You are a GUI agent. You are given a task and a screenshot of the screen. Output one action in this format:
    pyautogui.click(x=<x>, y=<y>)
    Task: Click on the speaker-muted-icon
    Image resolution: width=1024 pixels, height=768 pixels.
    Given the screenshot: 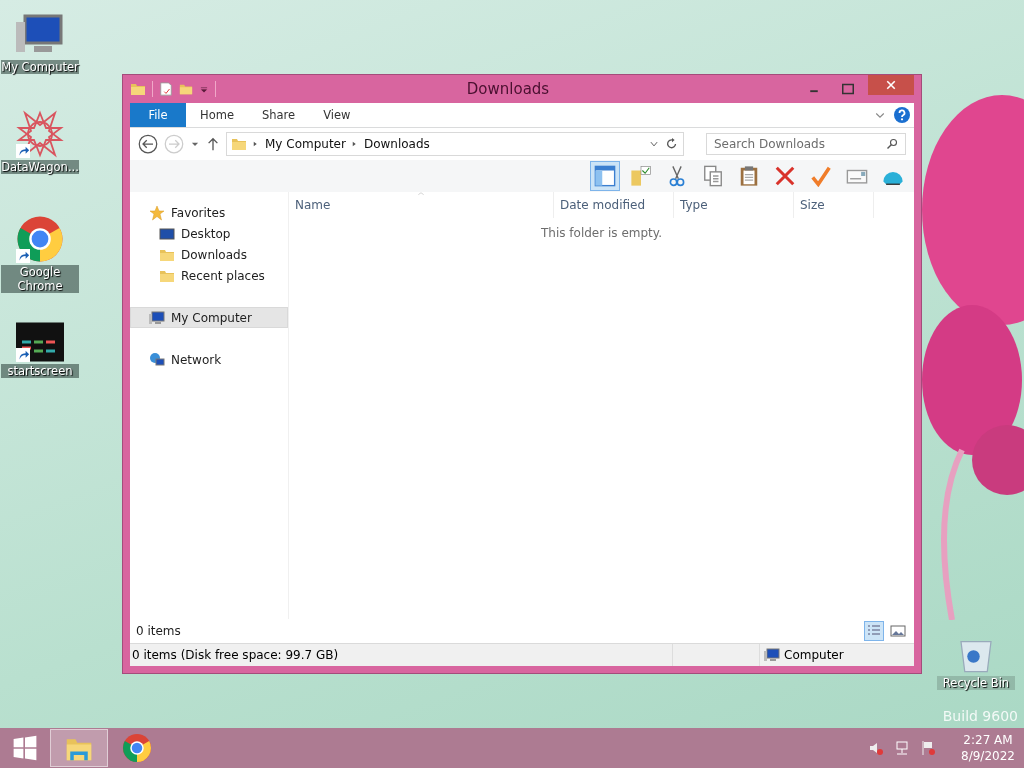 What is the action you would take?
    pyautogui.click(x=876, y=748)
    